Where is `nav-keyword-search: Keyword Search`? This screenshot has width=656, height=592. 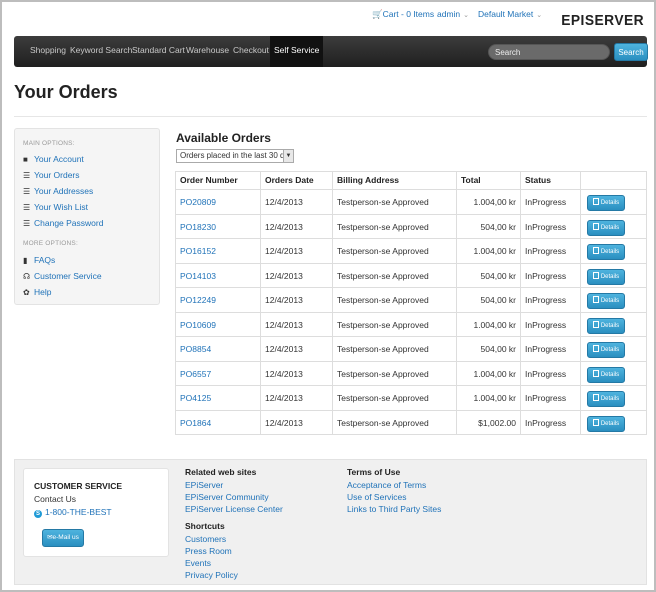
nav-keyword-search: Keyword Search is located at coordinates (101, 51).